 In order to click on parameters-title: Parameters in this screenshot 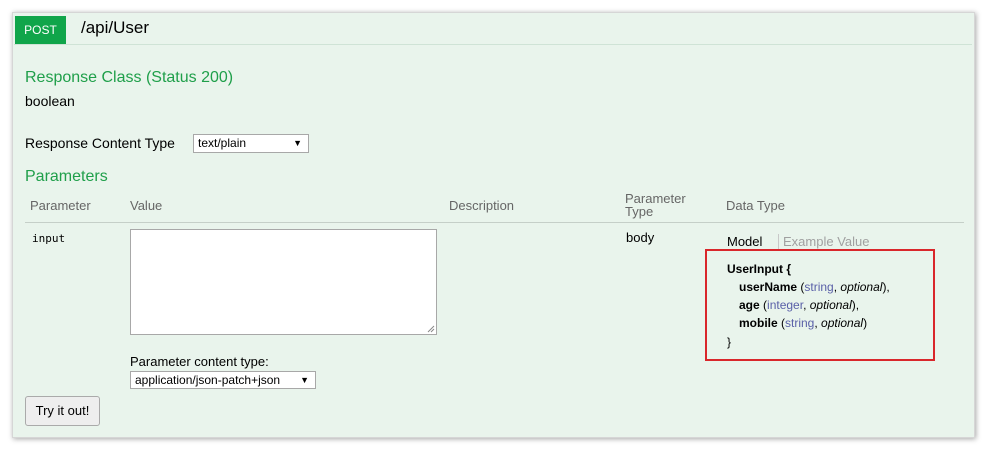, I will do `click(66, 176)`.